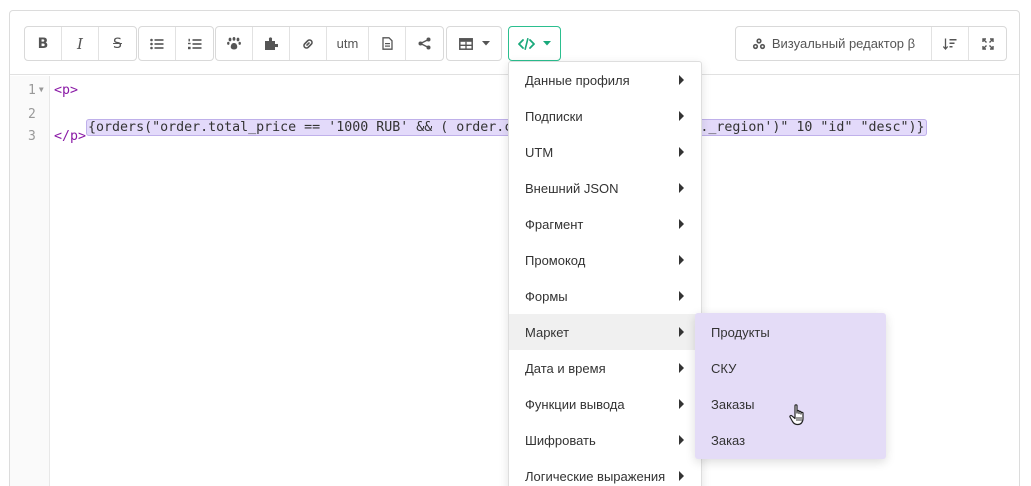 This screenshot has height=486, width=1031. I want to click on menu-item-label: Данные профиля, so click(577, 80).